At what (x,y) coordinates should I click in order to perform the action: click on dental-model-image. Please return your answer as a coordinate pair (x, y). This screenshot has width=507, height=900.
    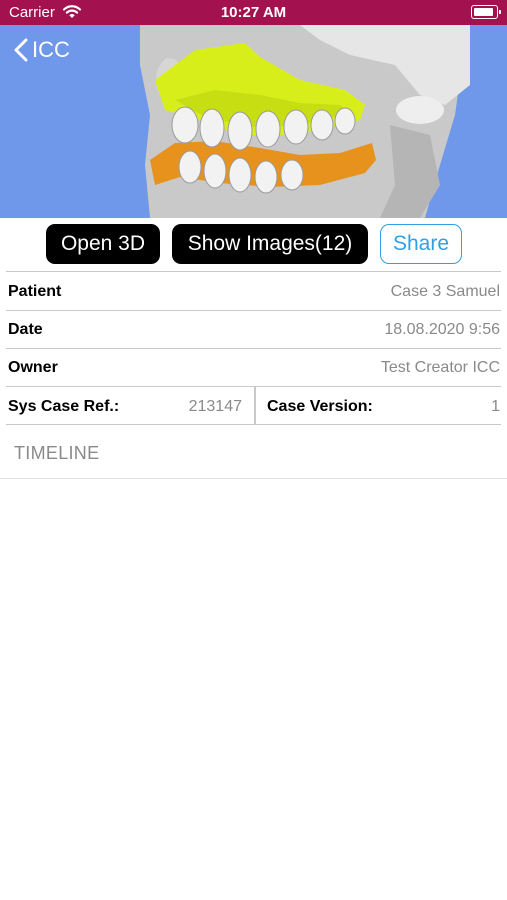
    Looking at the image, I should click on (305, 121).